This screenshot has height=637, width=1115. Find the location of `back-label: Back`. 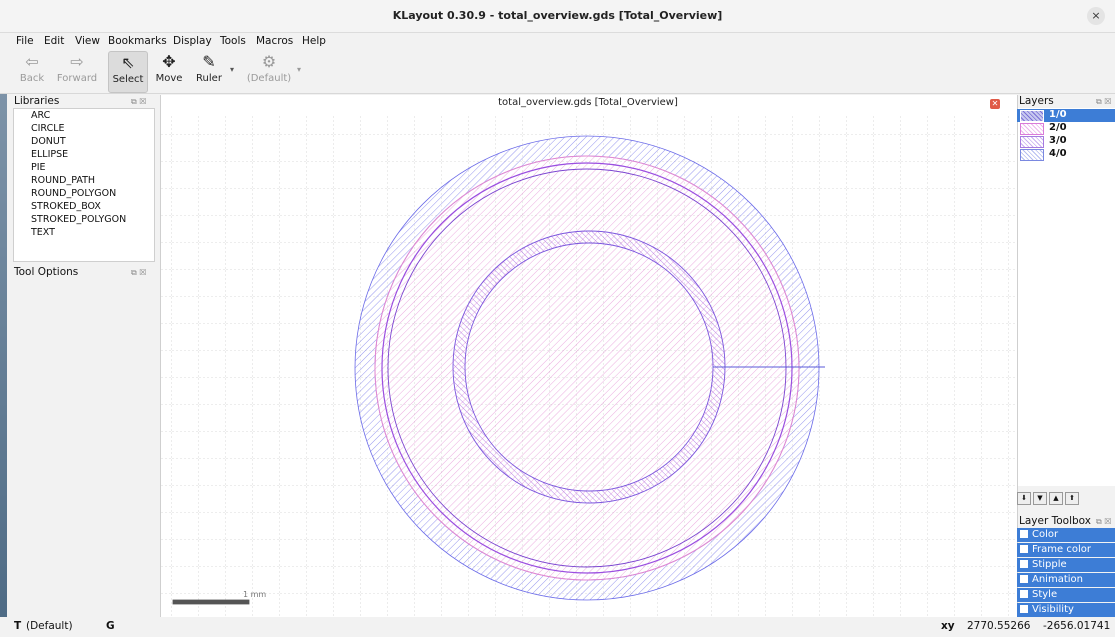

back-label: Back is located at coordinates (32, 78).